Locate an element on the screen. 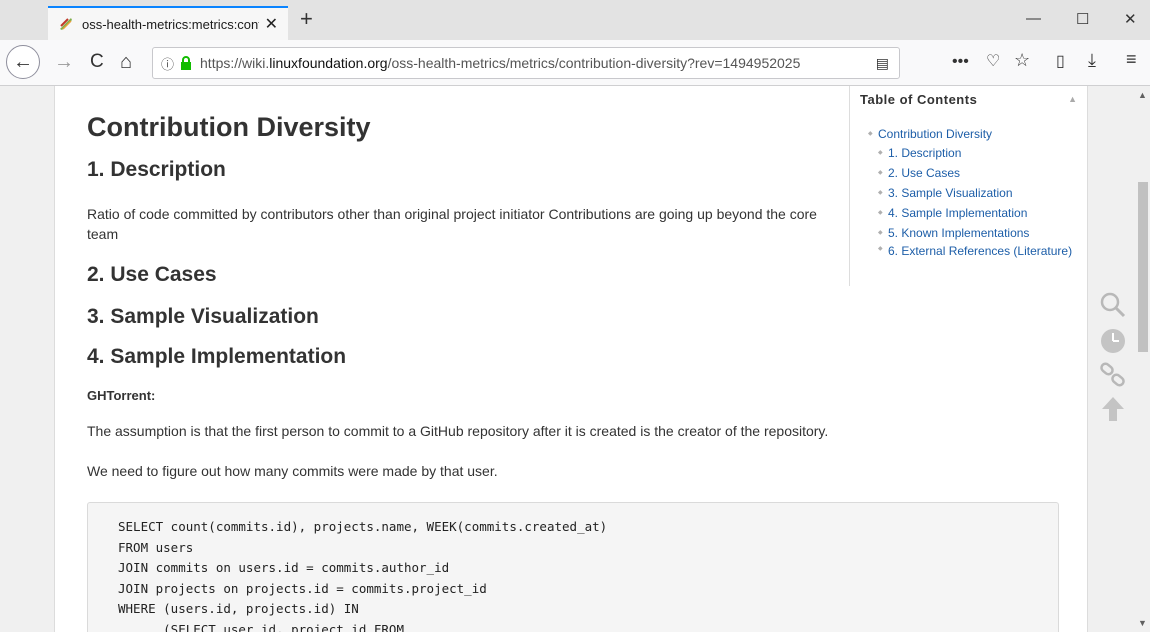  hamburger-icon: ≡ is located at coordinates (1131, 59).